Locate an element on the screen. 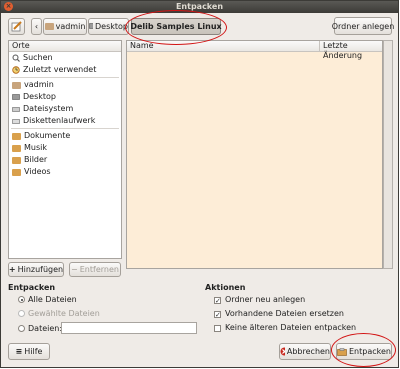  place-item-videos: Videos is located at coordinates (65, 172).